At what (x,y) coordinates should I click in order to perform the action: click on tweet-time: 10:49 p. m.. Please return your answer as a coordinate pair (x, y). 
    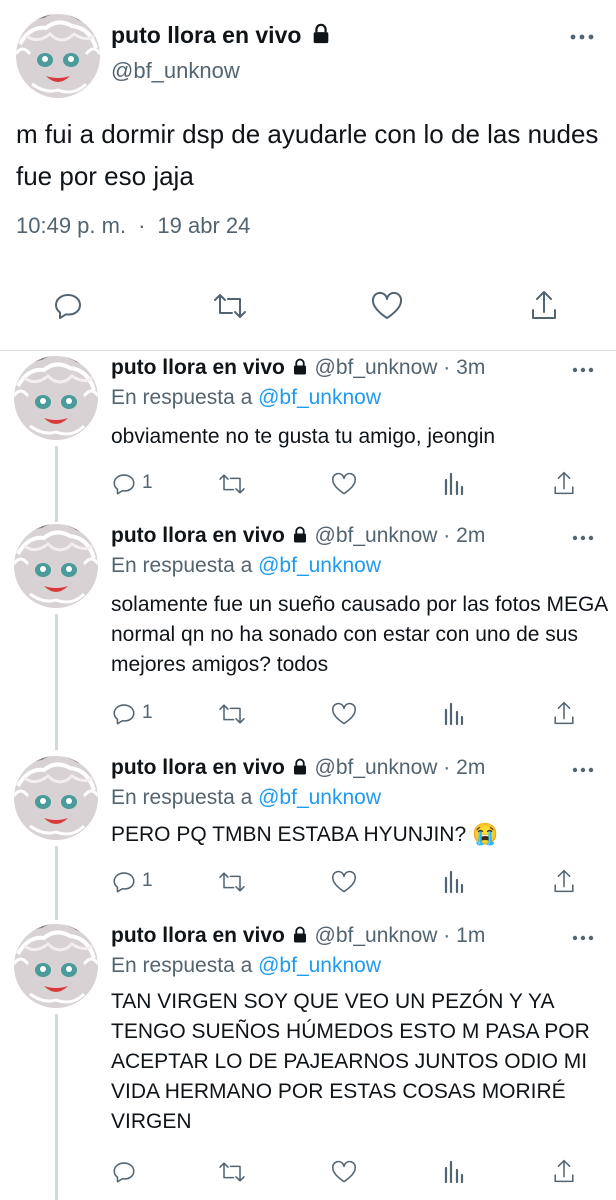
    Looking at the image, I should click on (71, 225).